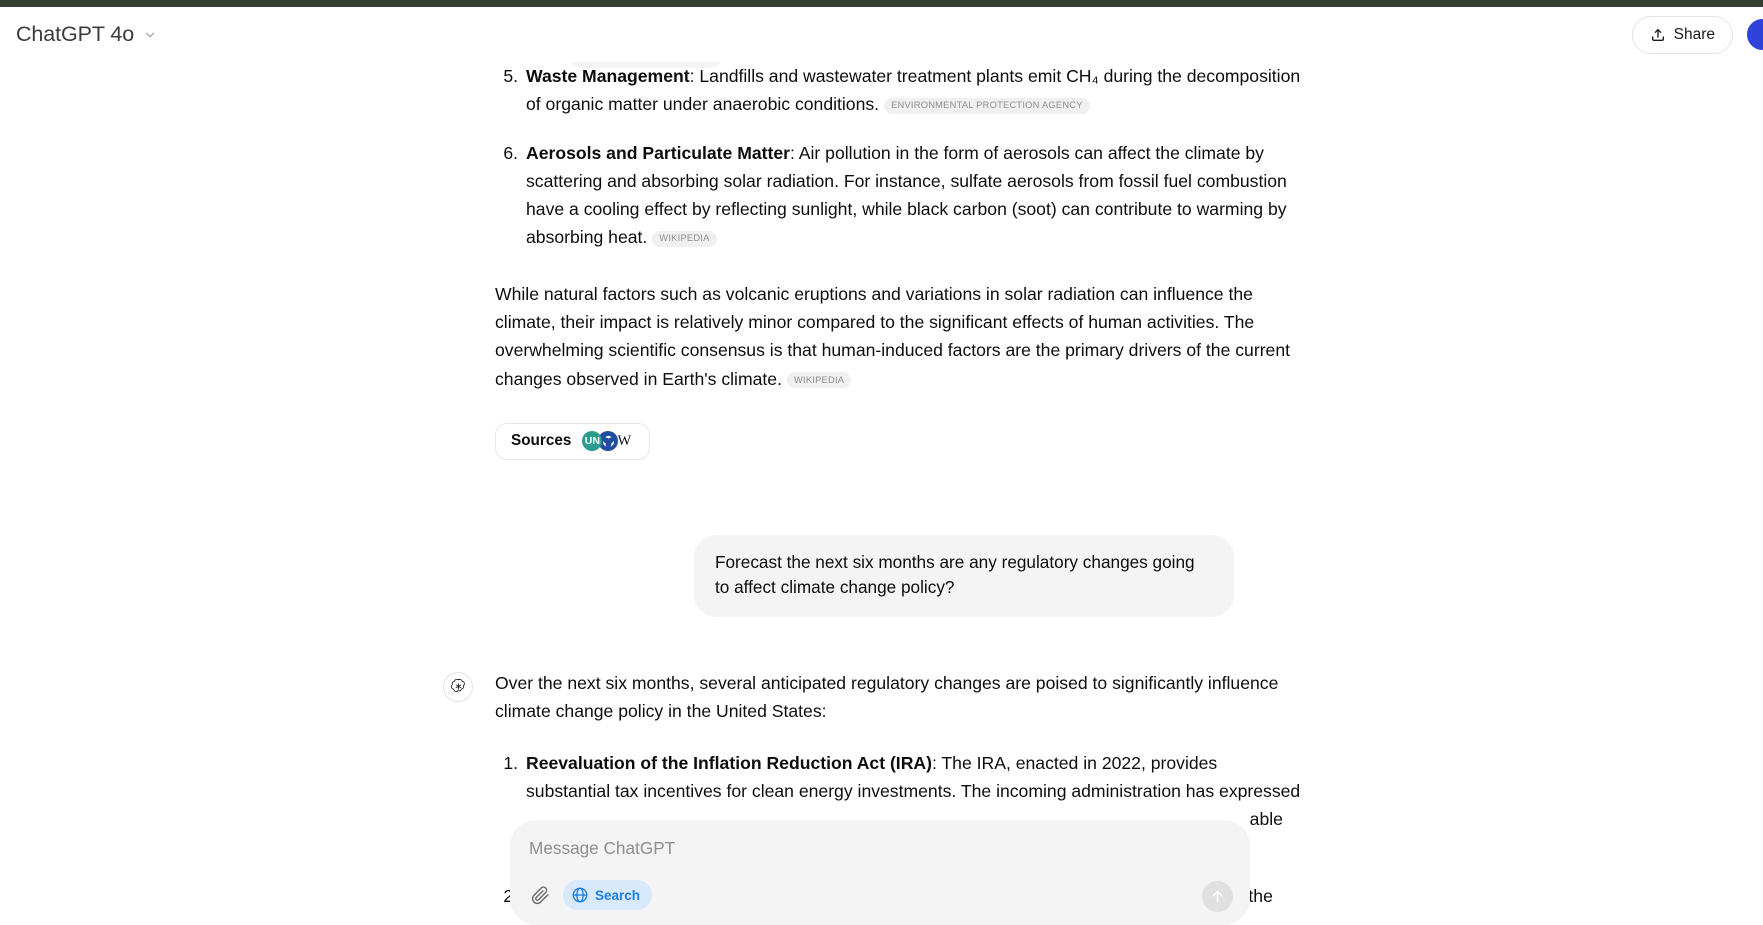  What do you see at coordinates (150, 35) in the screenshot?
I see `chevron-down-icon` at bounding box center [150, 35].